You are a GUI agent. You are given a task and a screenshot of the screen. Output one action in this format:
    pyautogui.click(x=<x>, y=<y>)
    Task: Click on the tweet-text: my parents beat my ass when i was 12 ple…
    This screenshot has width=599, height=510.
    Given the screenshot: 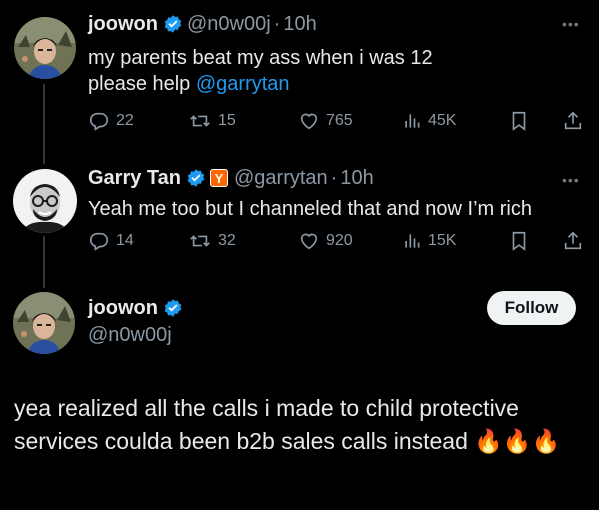 What is the action you would take?
    pyautogui.click(x=260, y=71)
    